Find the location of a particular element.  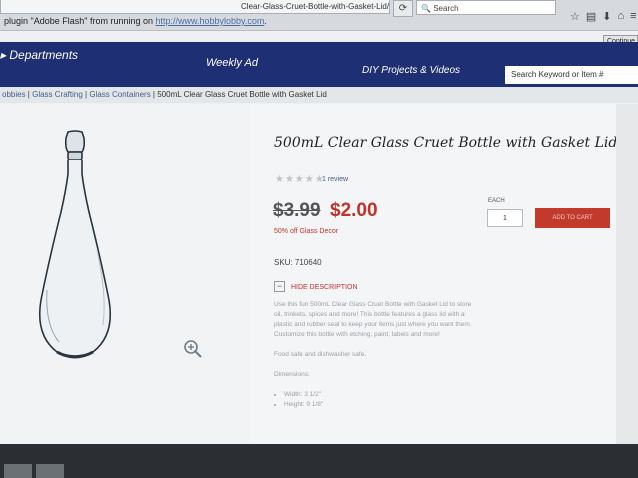

page-margin is located at coordinates (627, 274).